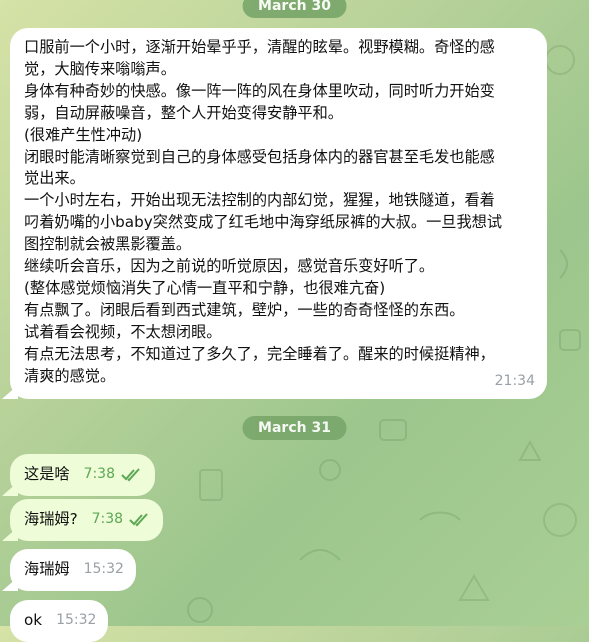  Describe the element at coordinates (294, 9) in the screenshot. I see `date-divider-march-30: March 30` at that location.